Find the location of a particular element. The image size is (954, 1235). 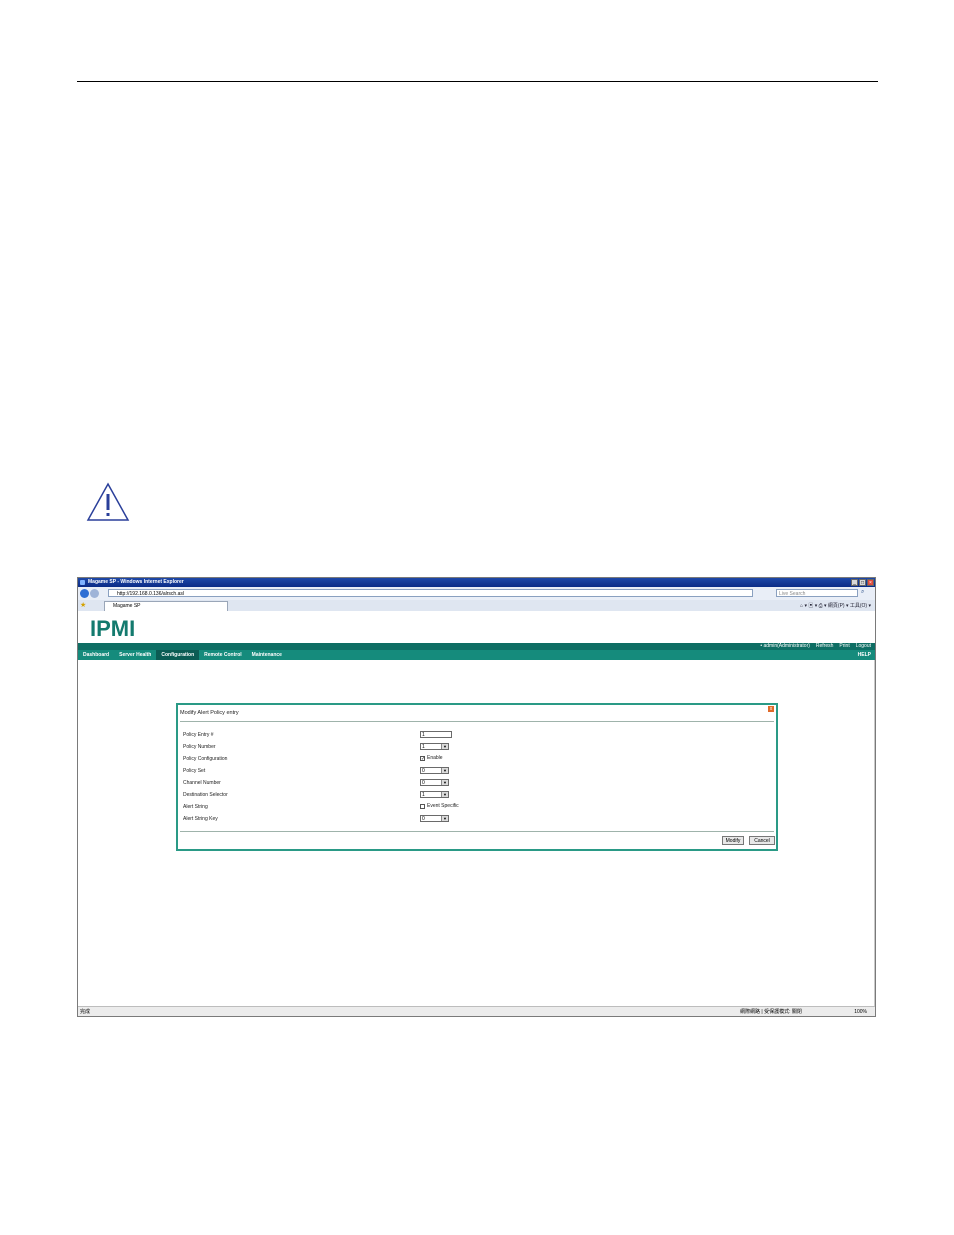

cancel-button: Cancel is located at coordinates (762, 840).